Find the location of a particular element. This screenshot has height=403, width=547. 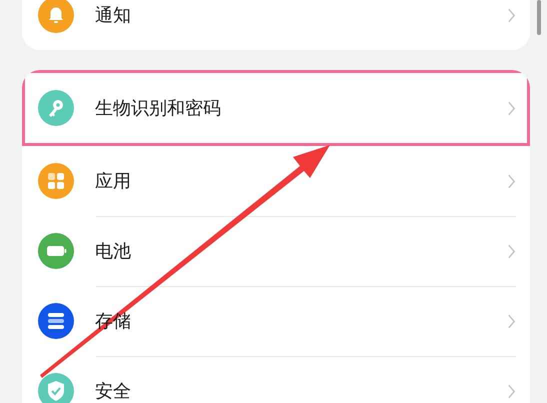

settings-label: 电池 is located at coordinates (113, 251).